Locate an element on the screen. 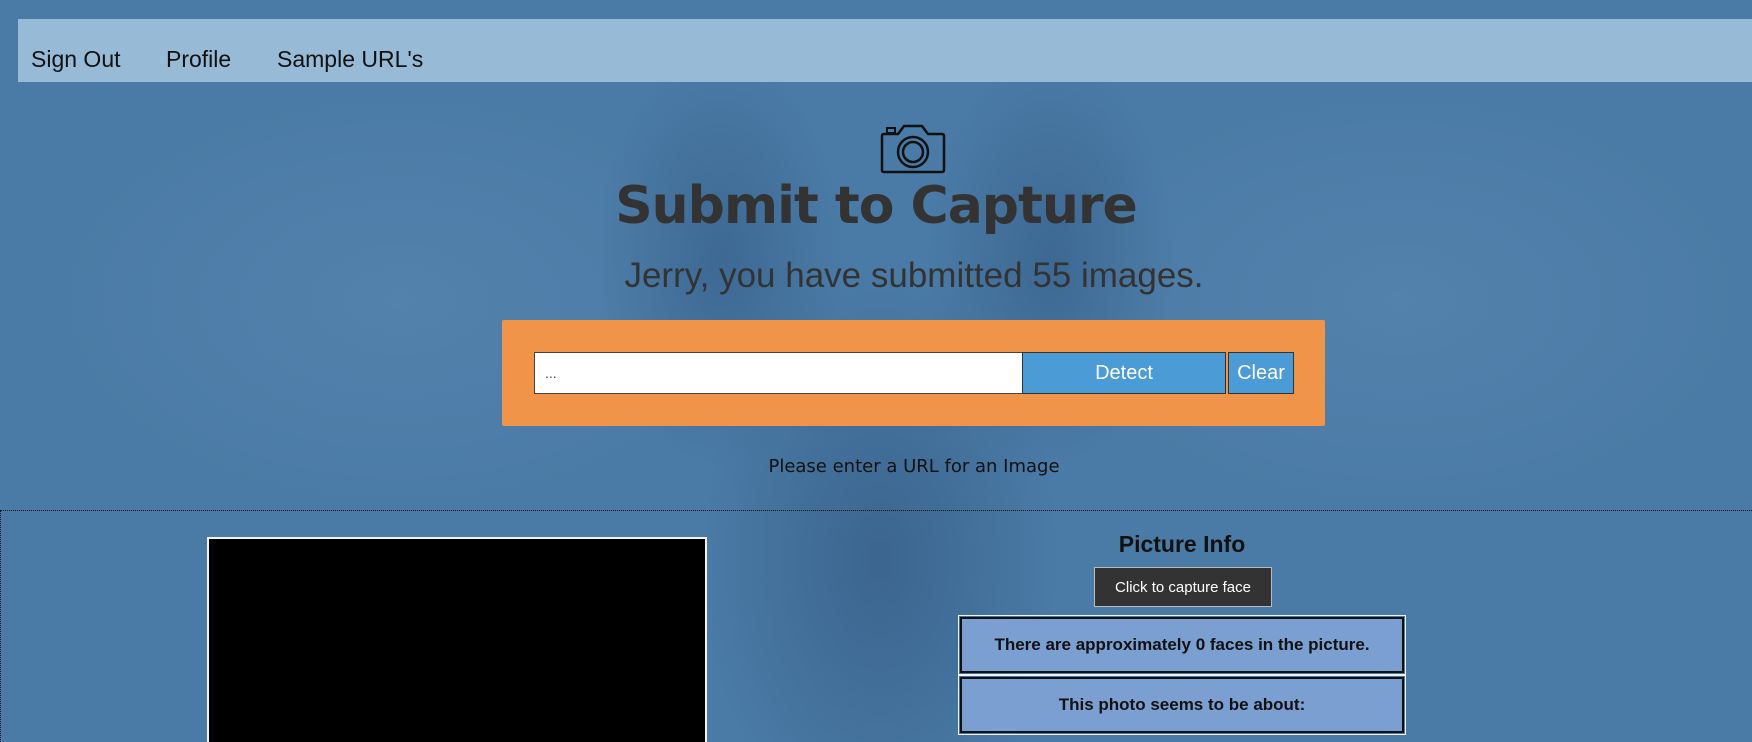 This screenshot has width=1752, height=742. url-form: Detect Clear is located at coordinates (913, 373).